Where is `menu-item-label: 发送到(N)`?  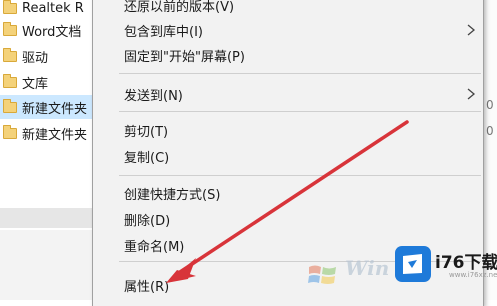 menu-item-label: 发送到(N) is located at coordinates (153, 96).